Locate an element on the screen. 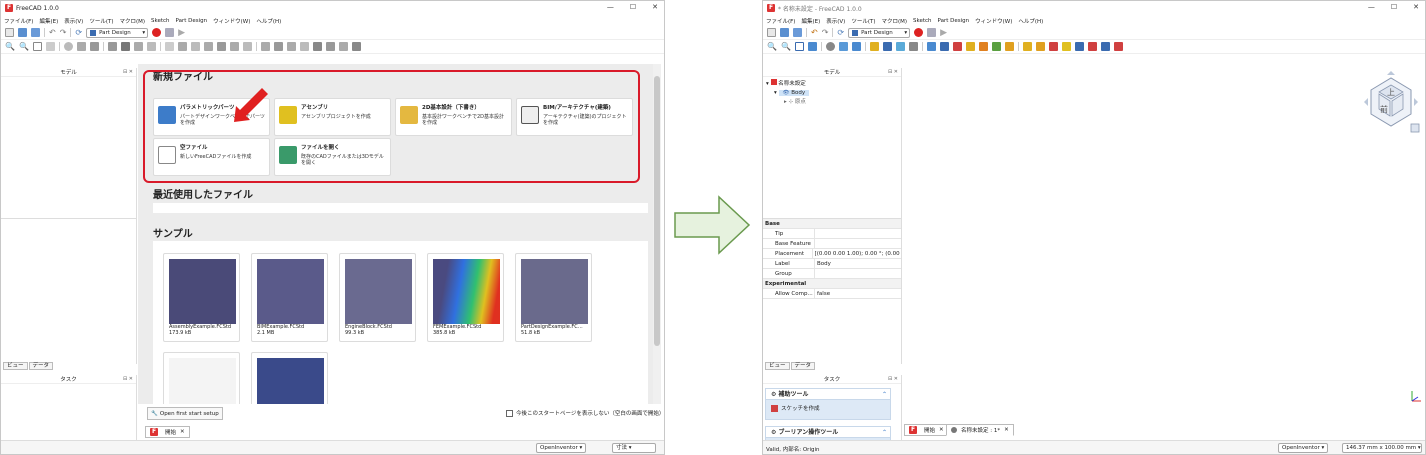 Image resolution: width=1426 pixels, height=455 pixels. start-page-scrollbar is located at coordinates (657, 234).